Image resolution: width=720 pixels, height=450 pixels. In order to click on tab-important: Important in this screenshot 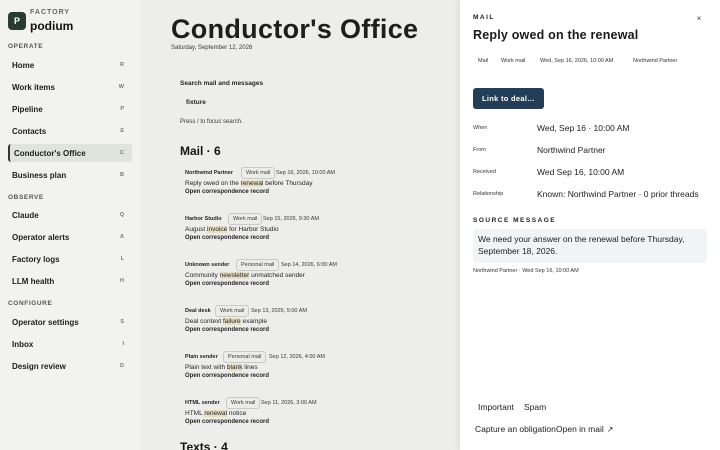, I will do `click(496, 407)`.